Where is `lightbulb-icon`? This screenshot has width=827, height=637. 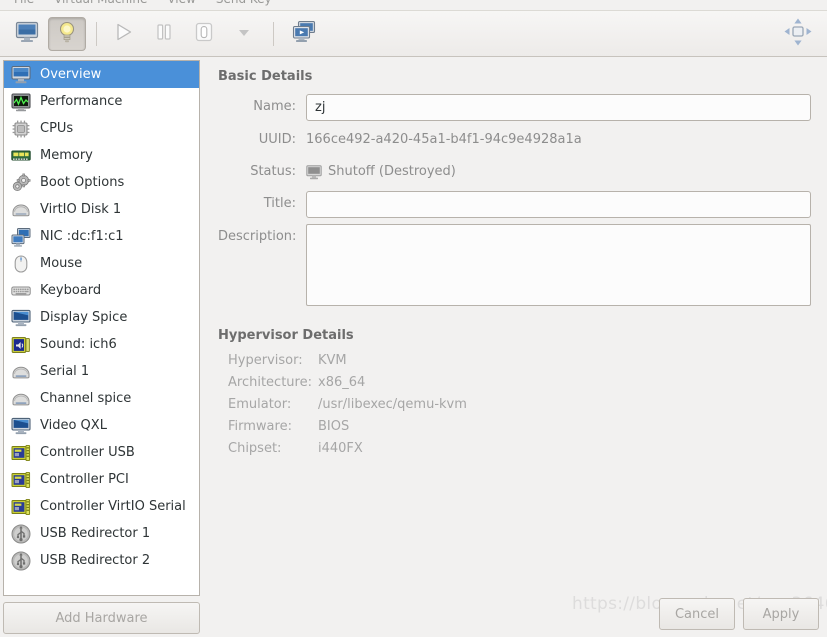 lightbulb-icon is located at coordinates (67, 33).